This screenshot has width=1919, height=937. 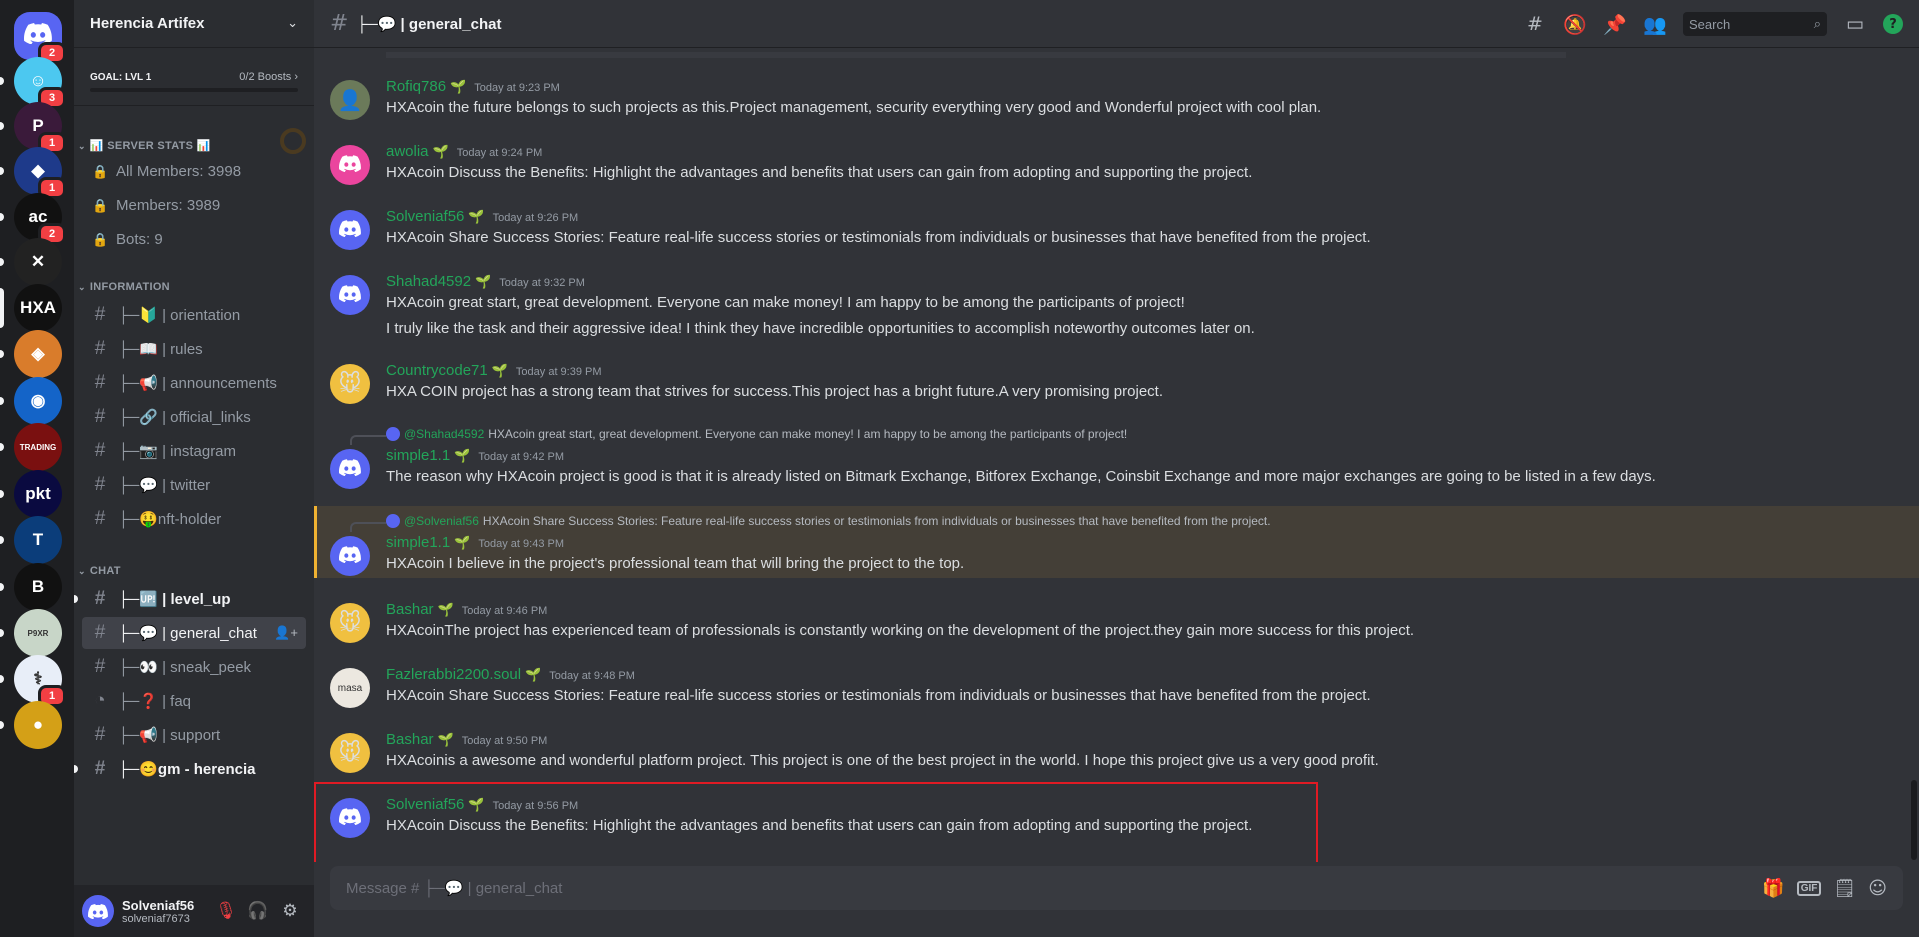 I want to click on channel-item: # ├─🔗 | official_links, so click(x=194, y=417).